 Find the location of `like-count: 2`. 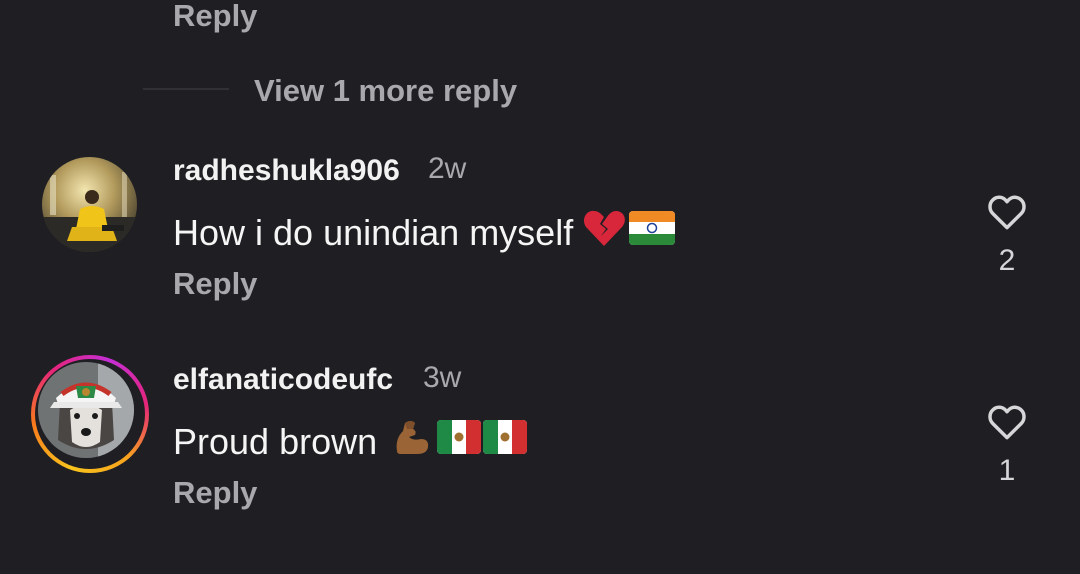

like-count: 2 is located at coordinates (1007, 260).